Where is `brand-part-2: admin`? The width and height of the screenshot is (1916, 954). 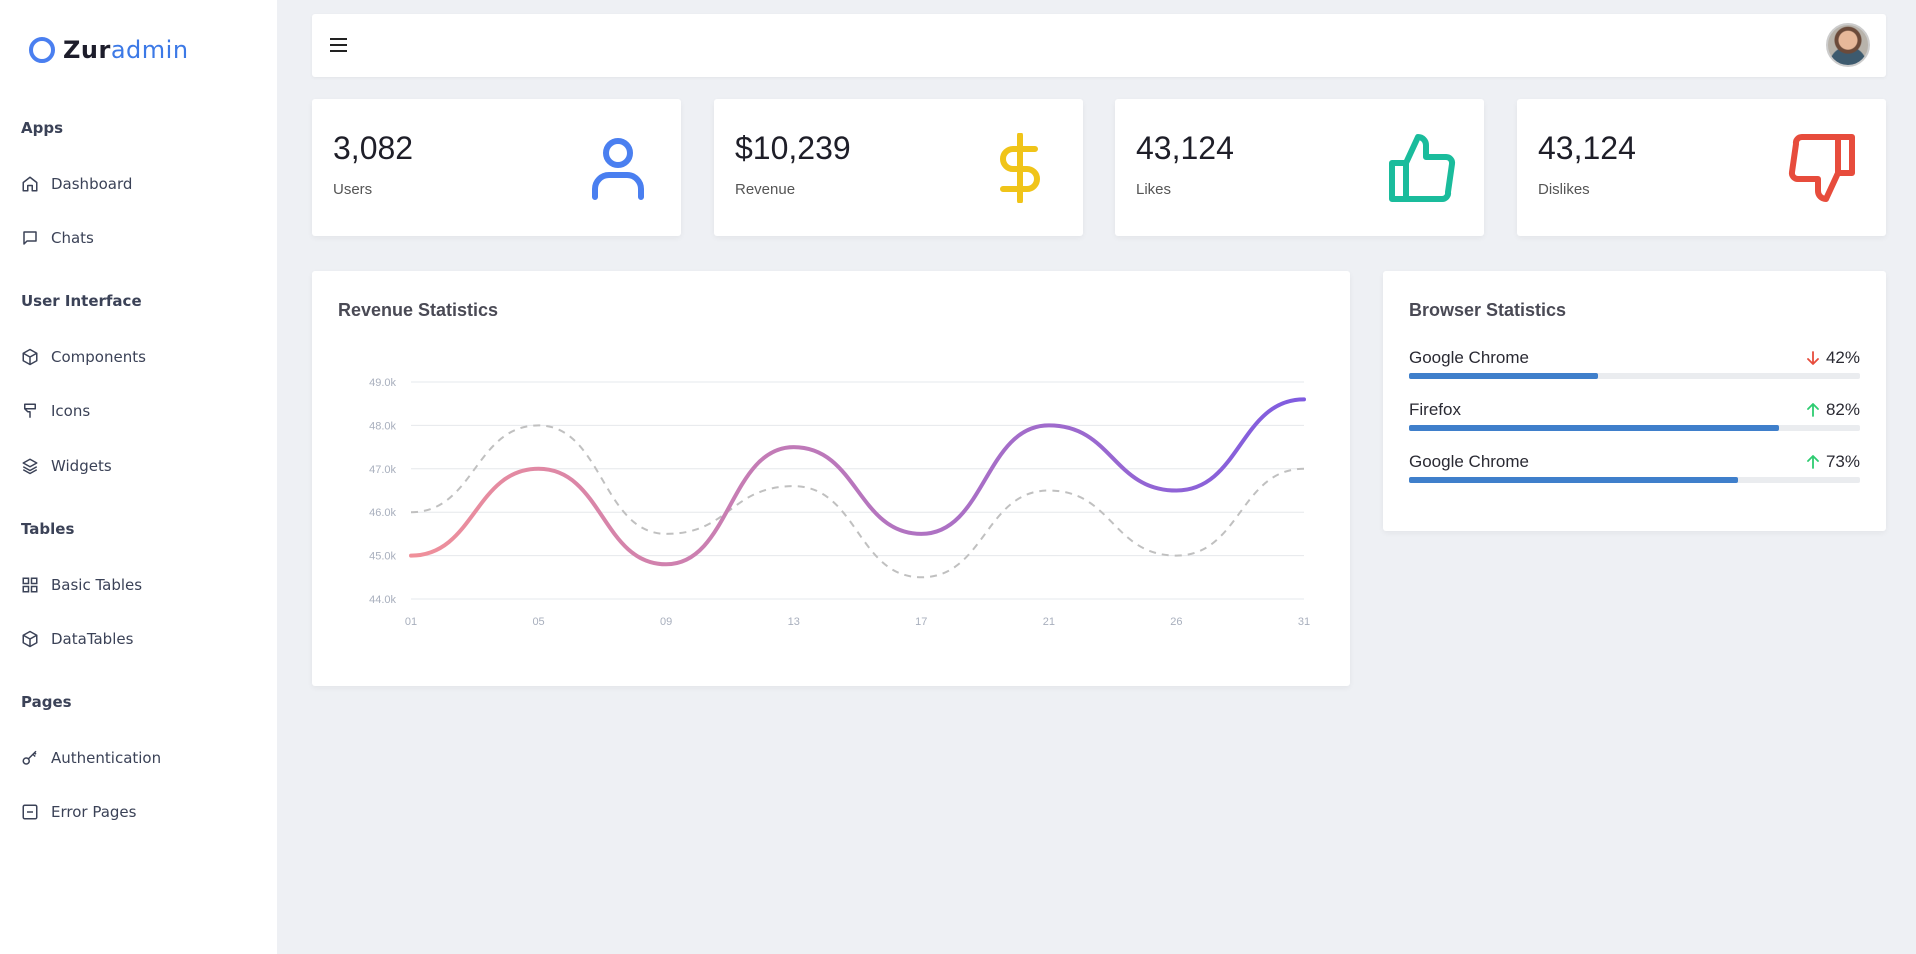 brand-part-2: admin is located at coordinates (149, 50).